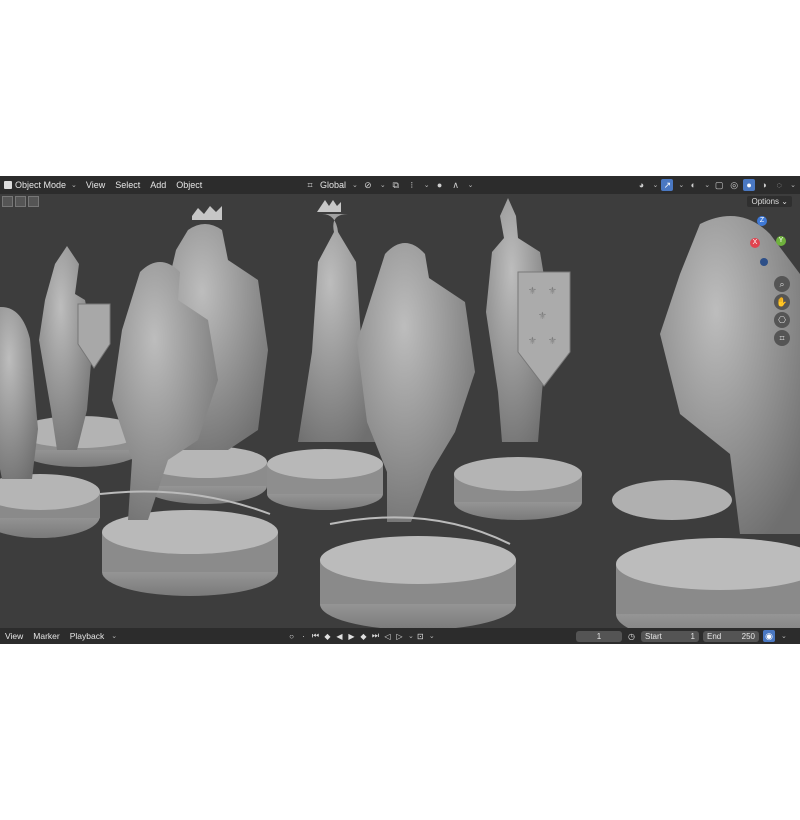 The height and width of the screenshot is (820, 800). What do you see at coordinates (291, 636) in the screenshot?
I see `record-icon: ○` at bounding box center [291, 636].